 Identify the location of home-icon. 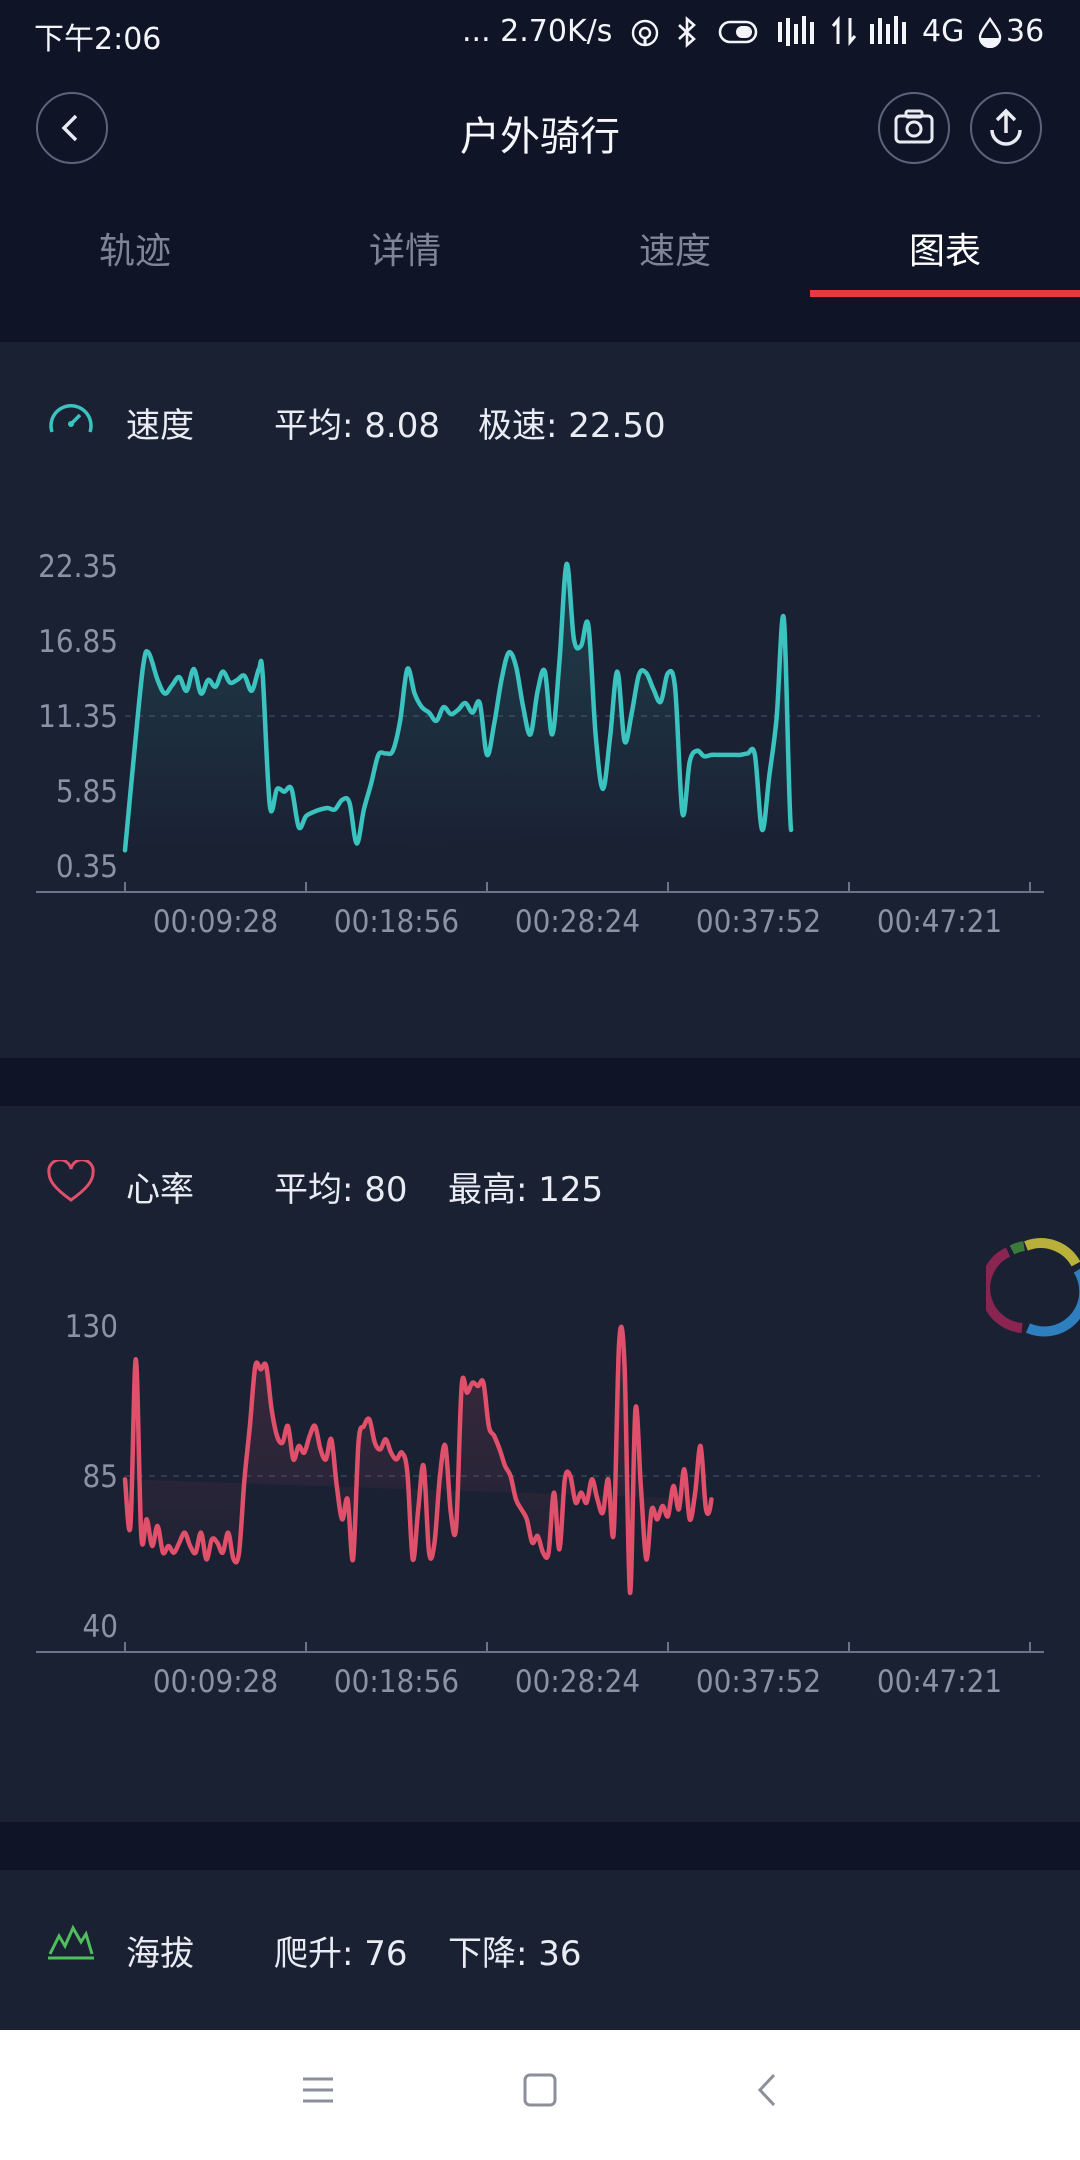
(540, 2090).